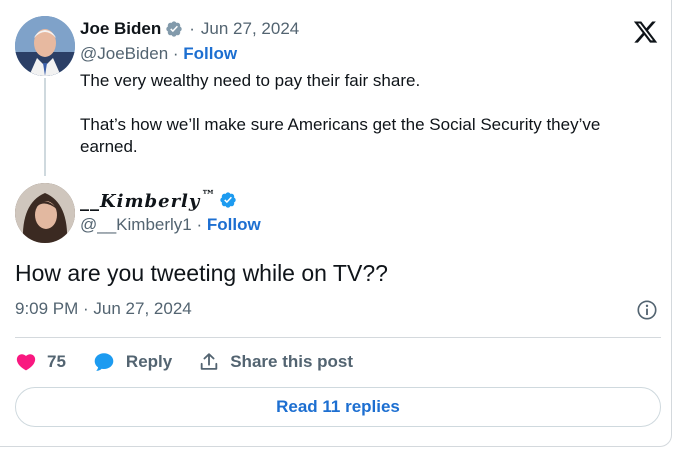 The width and height of the screenshot is (684, 449). What do you see at coordinates (149, 361) in the screenshot?
I see `reply-button-label: Reply` at bounding box center [149, 361].